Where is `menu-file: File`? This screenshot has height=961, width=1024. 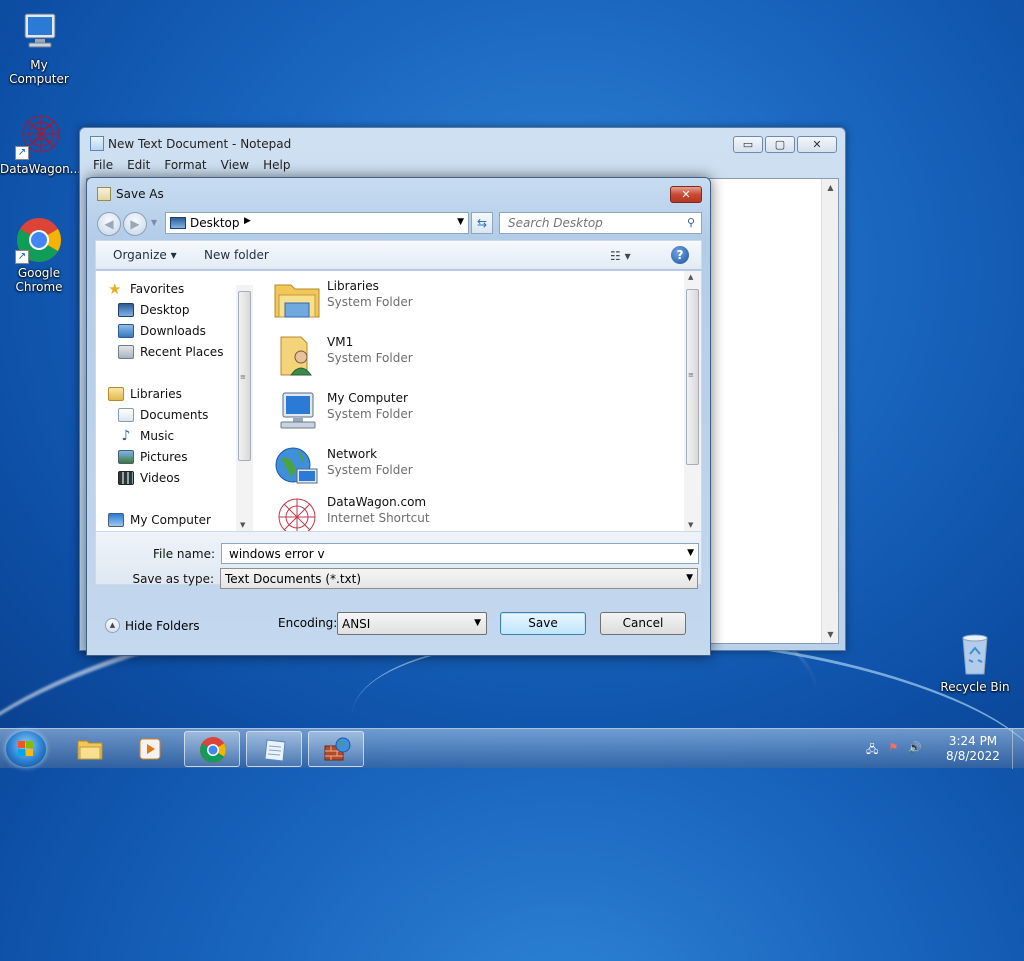
menu-file: File is located at coordinates (103, 167).